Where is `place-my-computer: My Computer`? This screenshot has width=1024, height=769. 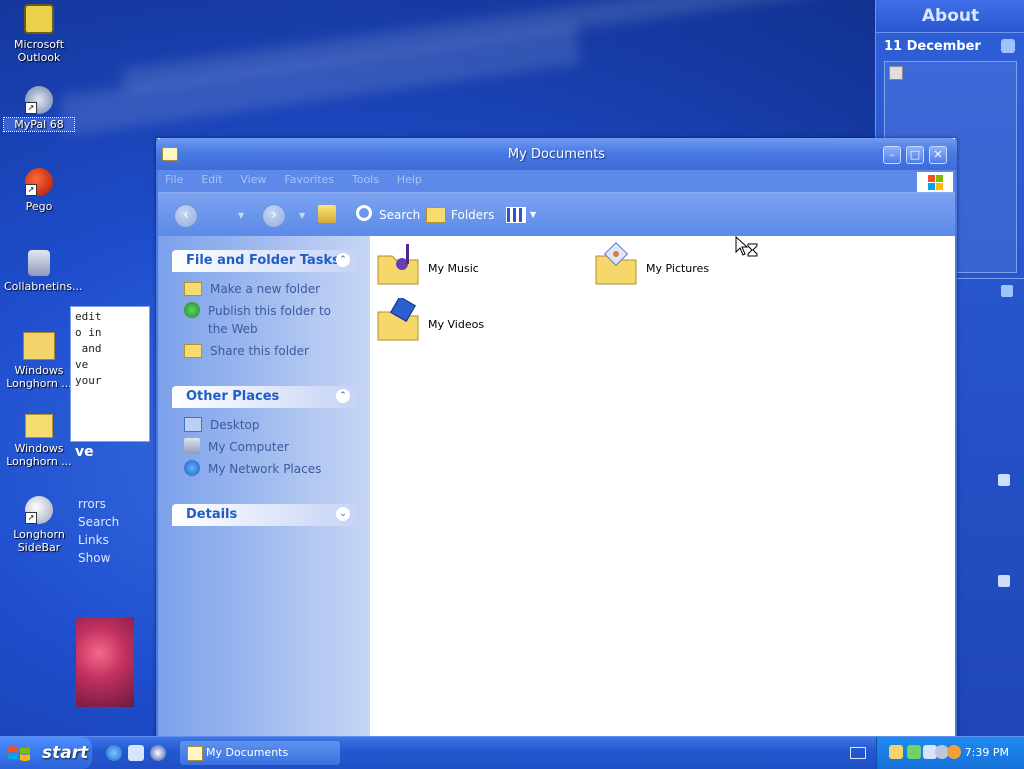
place-my-computer: My Computer is located at coordinates (266, 447).